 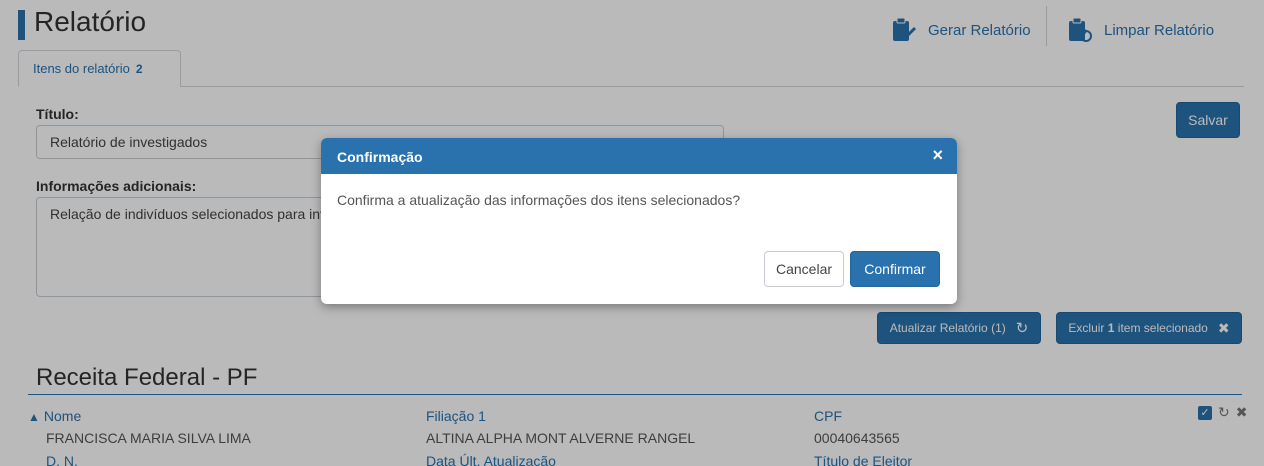 What do you see at coordinates (639, 156) in the screenshot?
I see `dialog-header: Confirmação ×` at bounding box center [639, 156].